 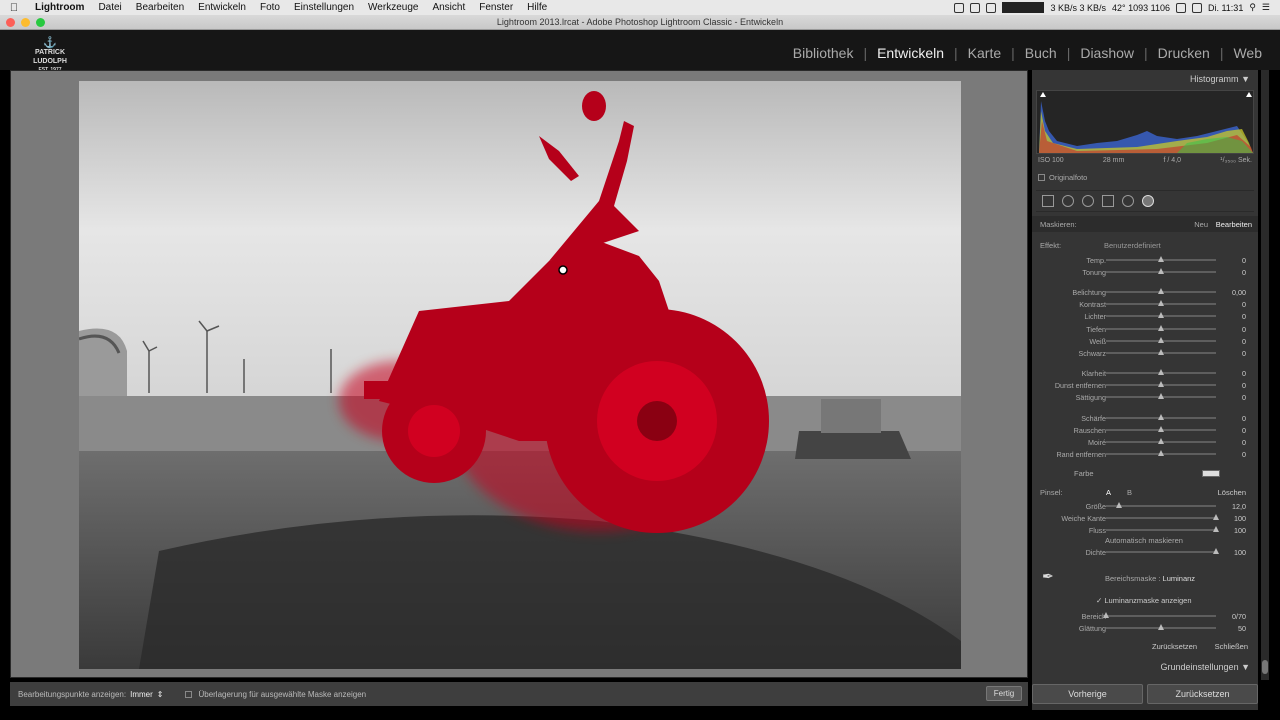 I want to click on module-entwickeln: Entwickeln, so click(x=910, y=53).